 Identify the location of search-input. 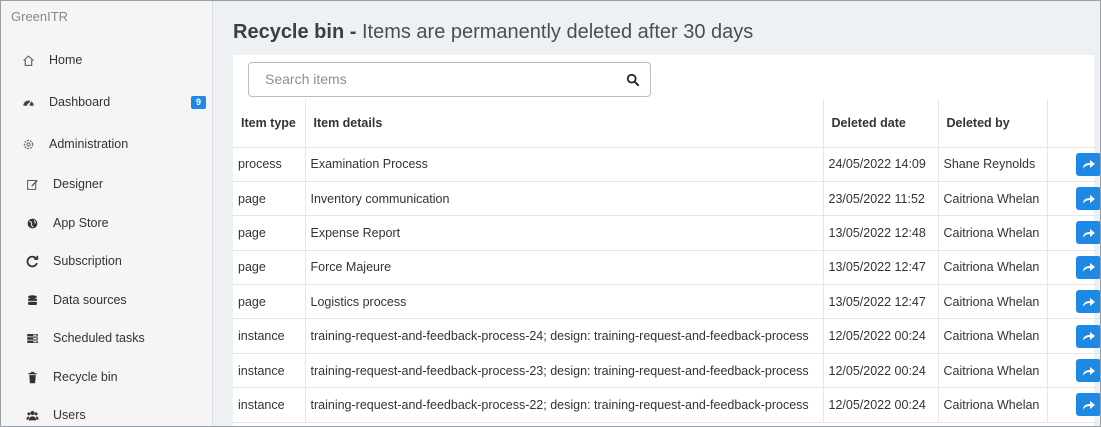
(435, 79).